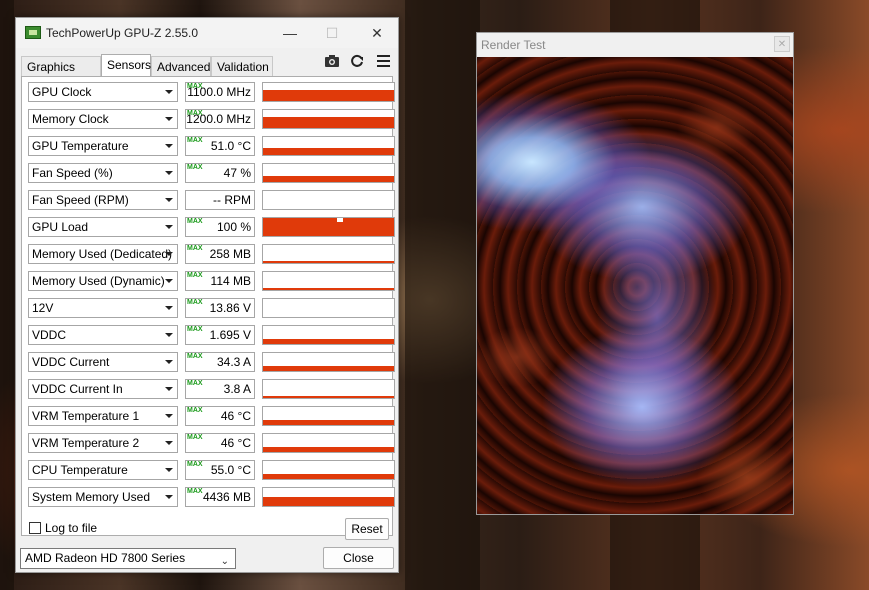  I want to click on sensor-name-label: CPU Temperature, so click(80, 470).